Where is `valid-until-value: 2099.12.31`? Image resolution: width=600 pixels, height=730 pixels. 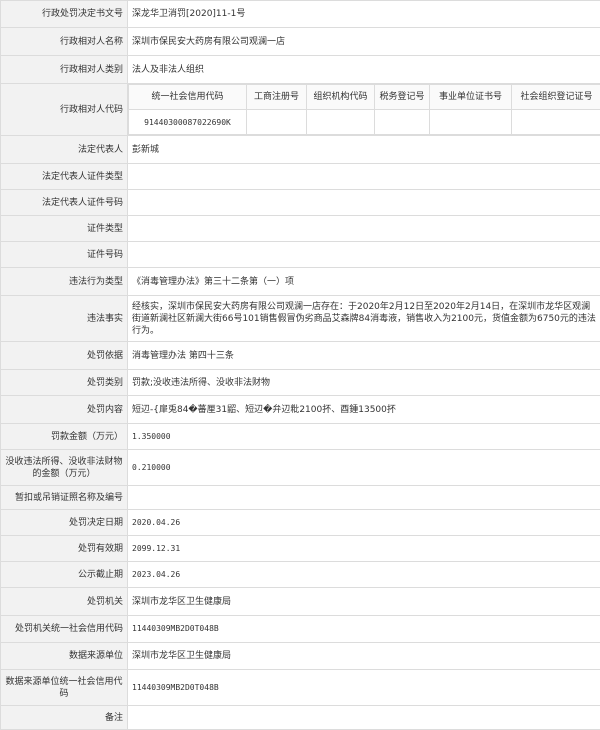
valid-until-value: 2099.12.31 is located at coordinates (364, 549).